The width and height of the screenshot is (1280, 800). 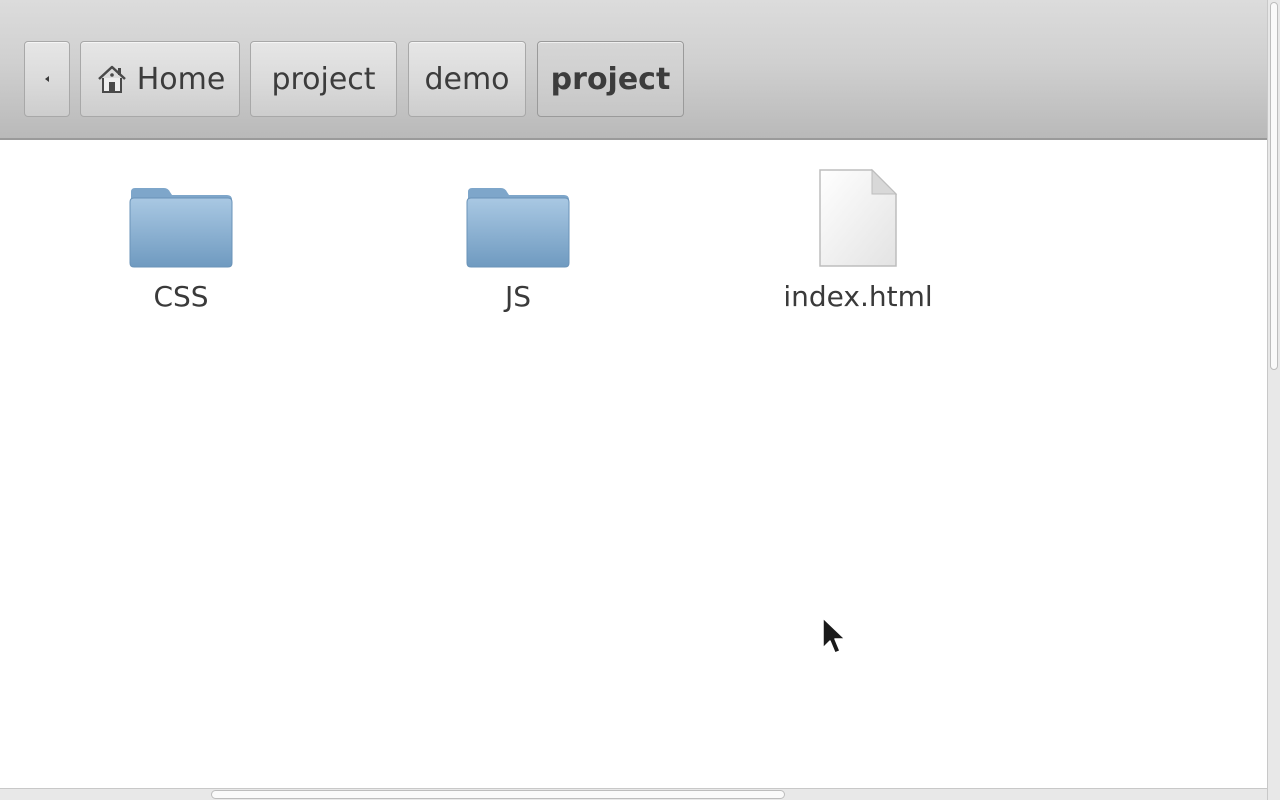 I want to click on file-name: index.html, so click(x=858, y=296).